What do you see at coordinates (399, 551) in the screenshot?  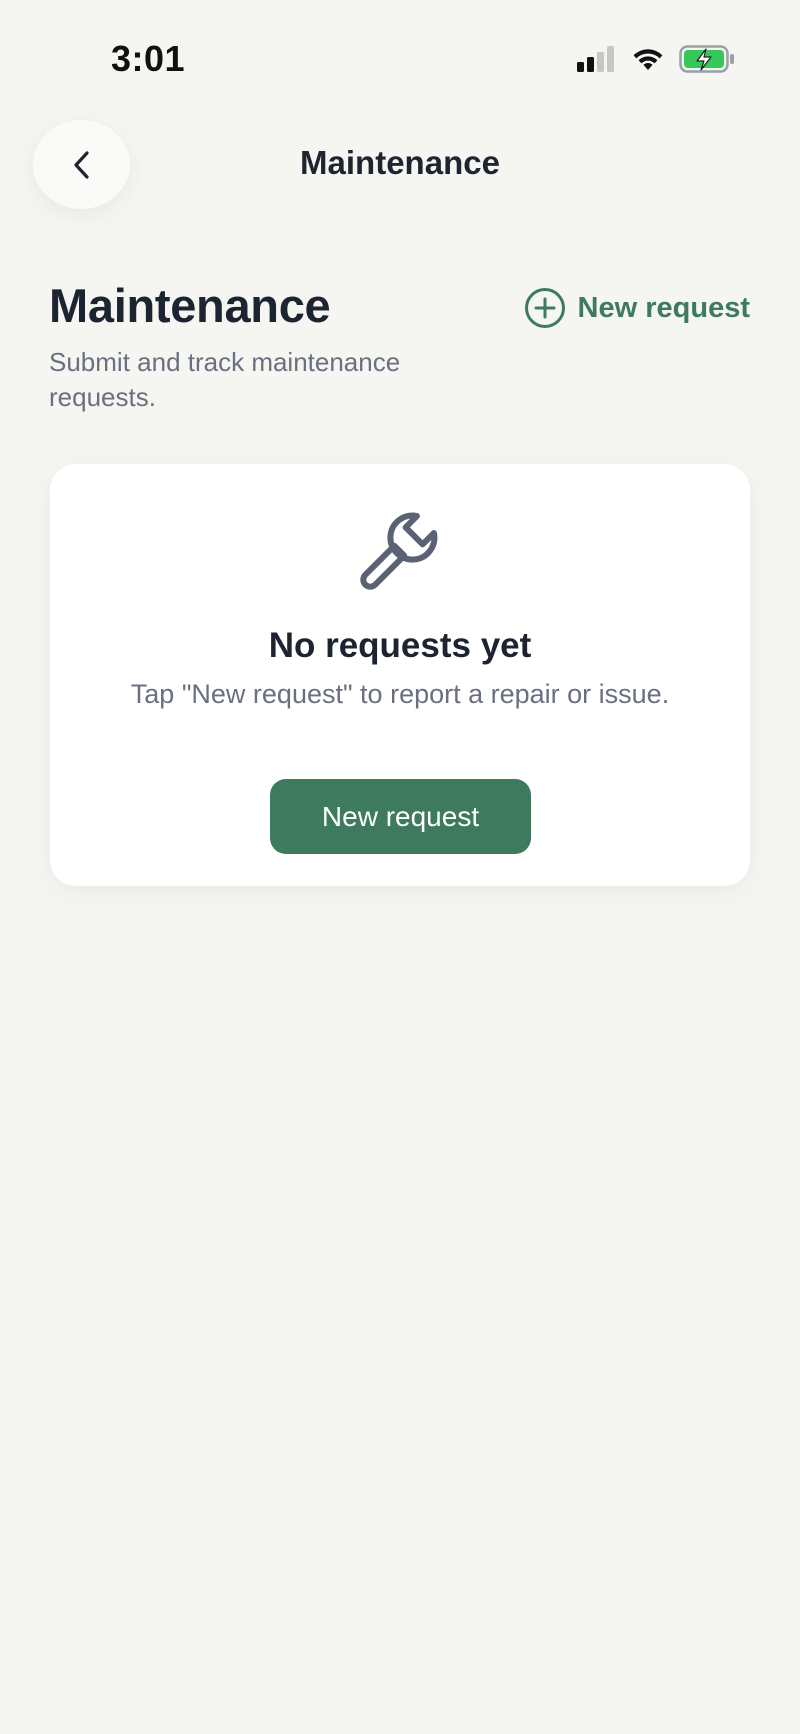 I see `wrench-icon` at bounding box center [399, 551].